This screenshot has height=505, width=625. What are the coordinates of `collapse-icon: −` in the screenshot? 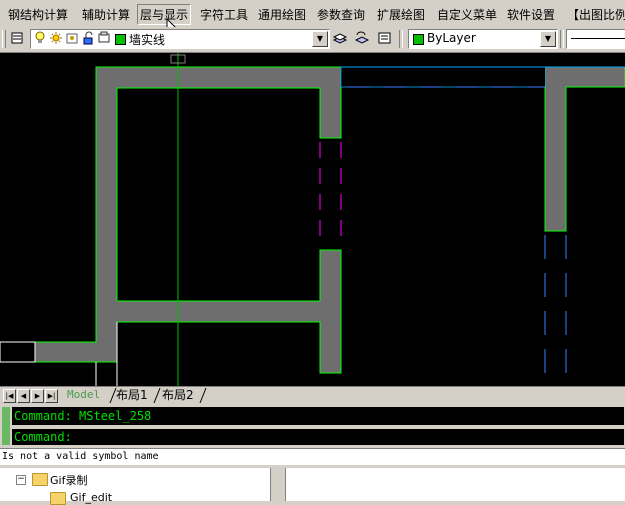 It's located at (21, 480).